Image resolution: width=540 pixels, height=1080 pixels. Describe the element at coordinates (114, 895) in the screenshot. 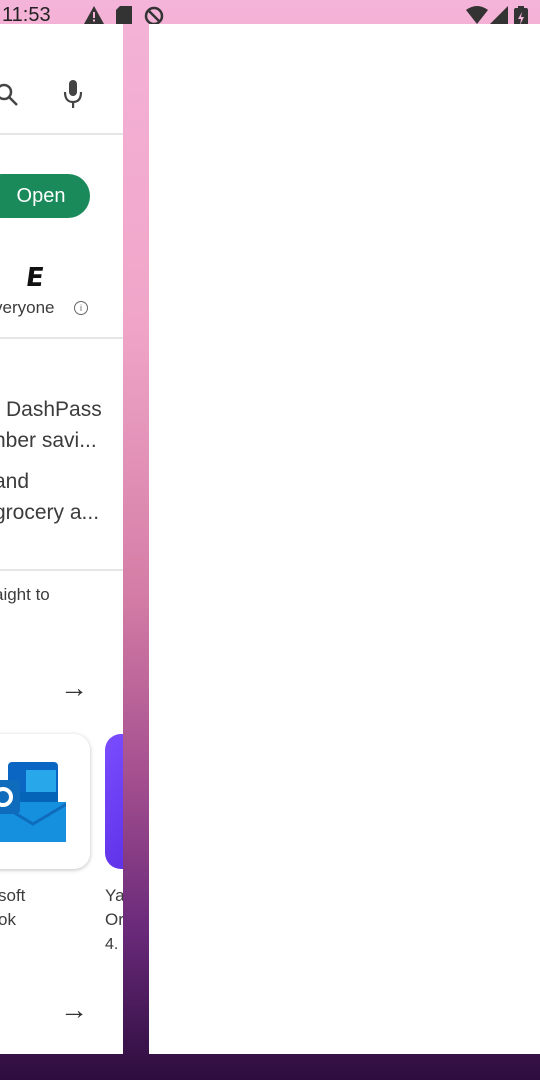

I see `app-name: Ya` at that location.